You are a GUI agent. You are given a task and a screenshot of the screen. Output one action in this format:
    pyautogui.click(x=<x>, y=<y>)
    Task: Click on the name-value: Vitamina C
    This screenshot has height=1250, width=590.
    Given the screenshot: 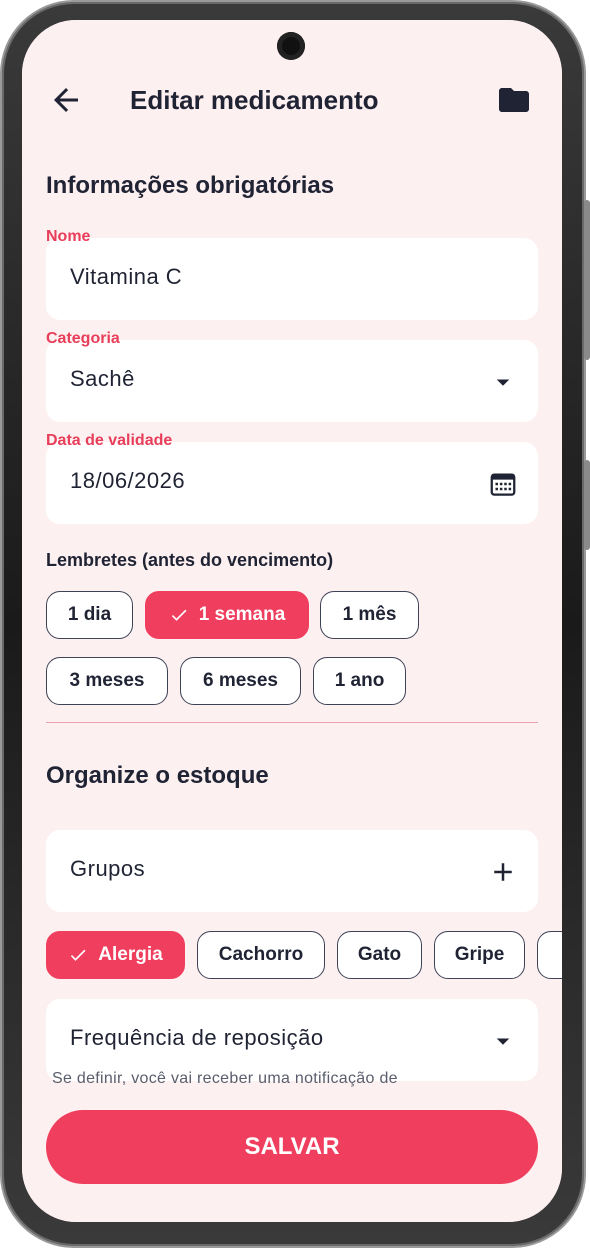 What is the action you would take?
    pyautogui.click(x=126, y=276)
    